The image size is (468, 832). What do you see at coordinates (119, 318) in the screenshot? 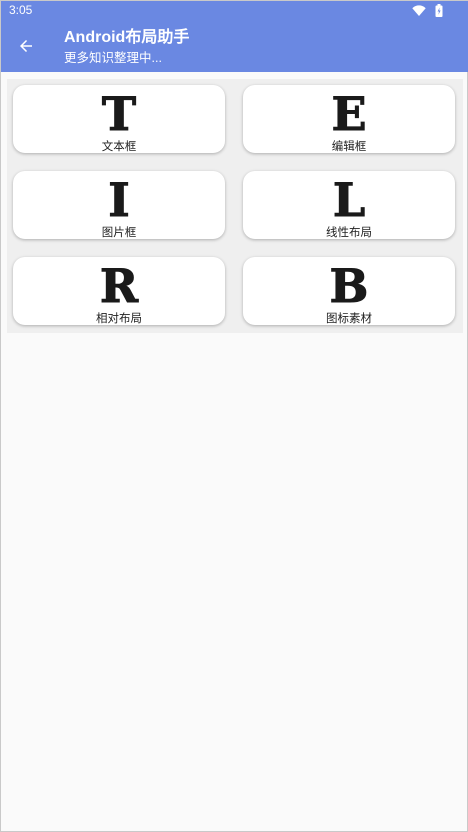
I see `card-label: 相对布局` at bounding box center [119, 318].